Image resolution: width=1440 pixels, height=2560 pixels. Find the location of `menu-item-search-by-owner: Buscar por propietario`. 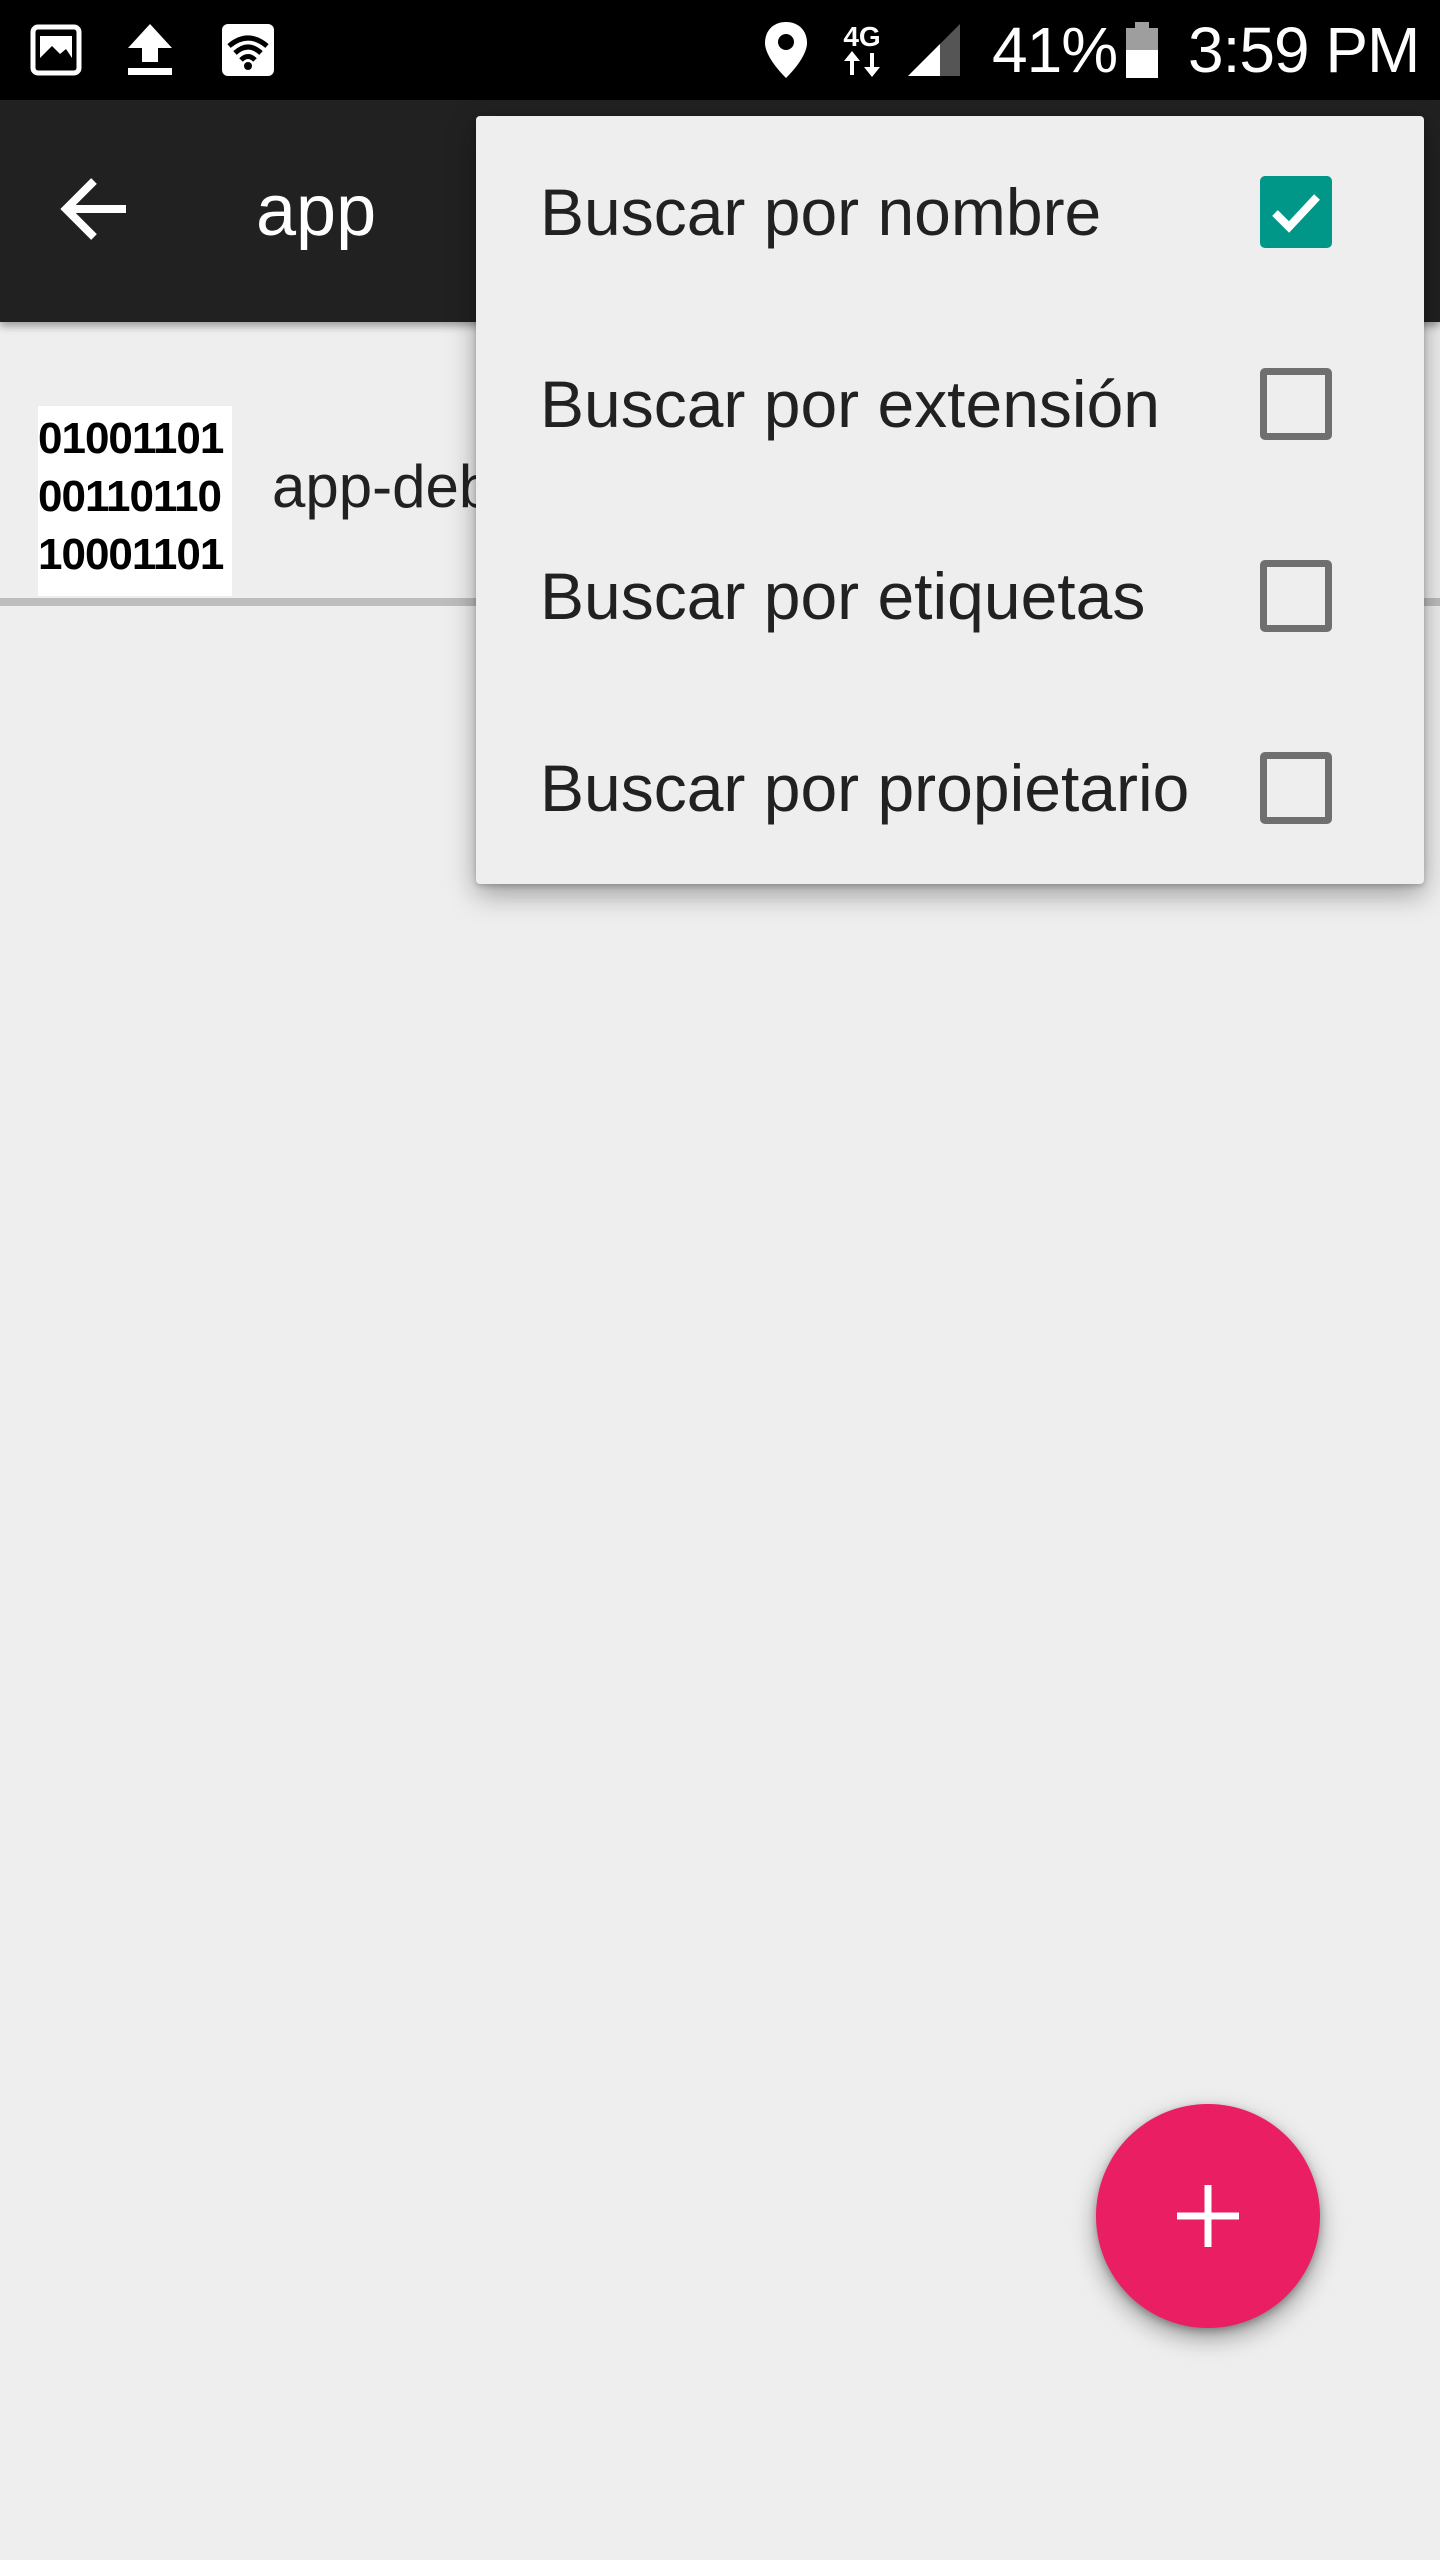

menu-item-search-by-owner: Buscar por propietario is located at coordinates (950, 788).